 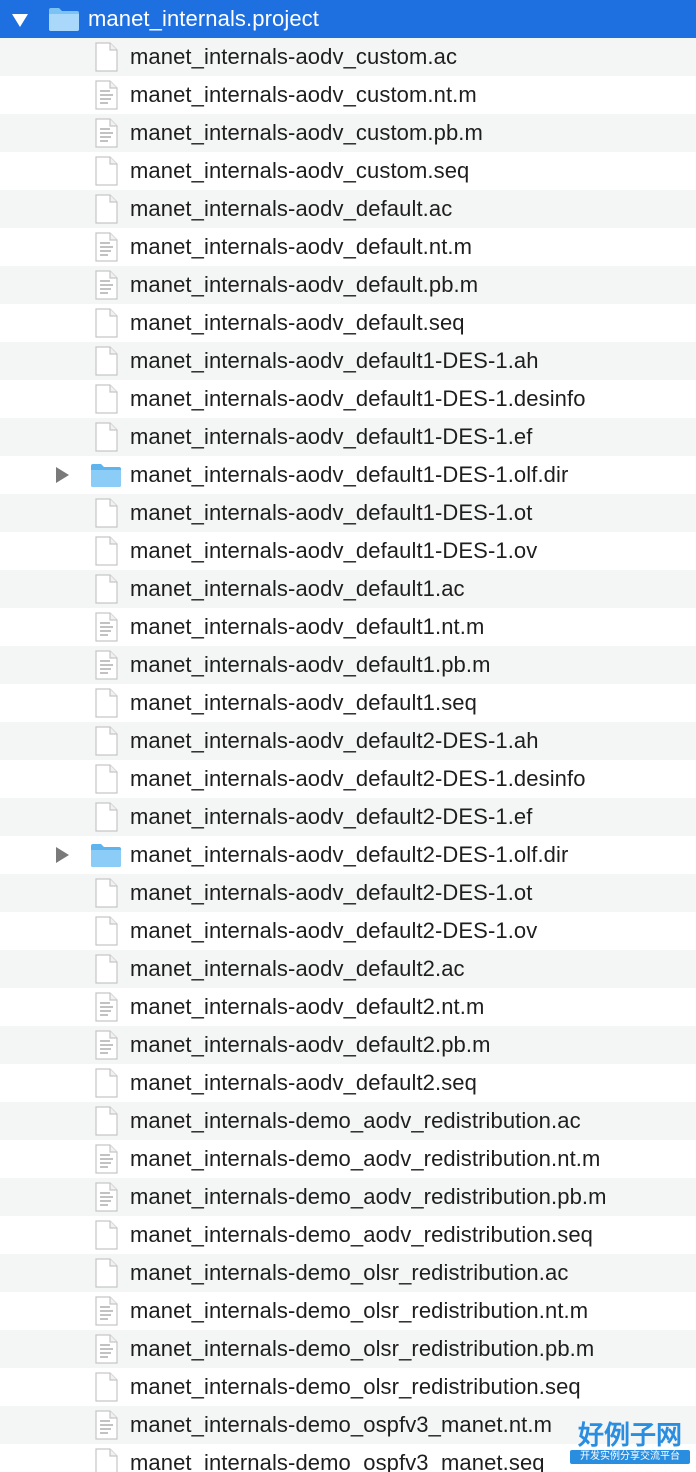 What do you see at coordinates (297, 322) in the screenshot?
I see `tree-item-label: manet_internals-aodv_default.seq` at bounding box center [297, 322].